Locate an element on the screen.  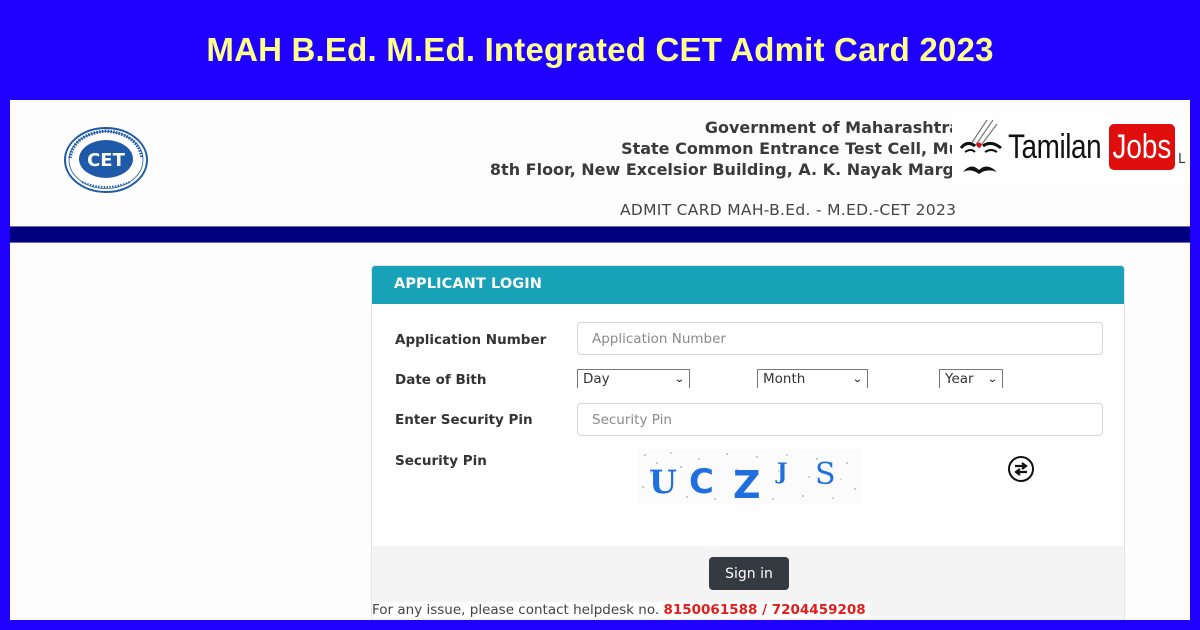
gov-line-1: Government of Maharashtra is located at coordinates (832, 127).